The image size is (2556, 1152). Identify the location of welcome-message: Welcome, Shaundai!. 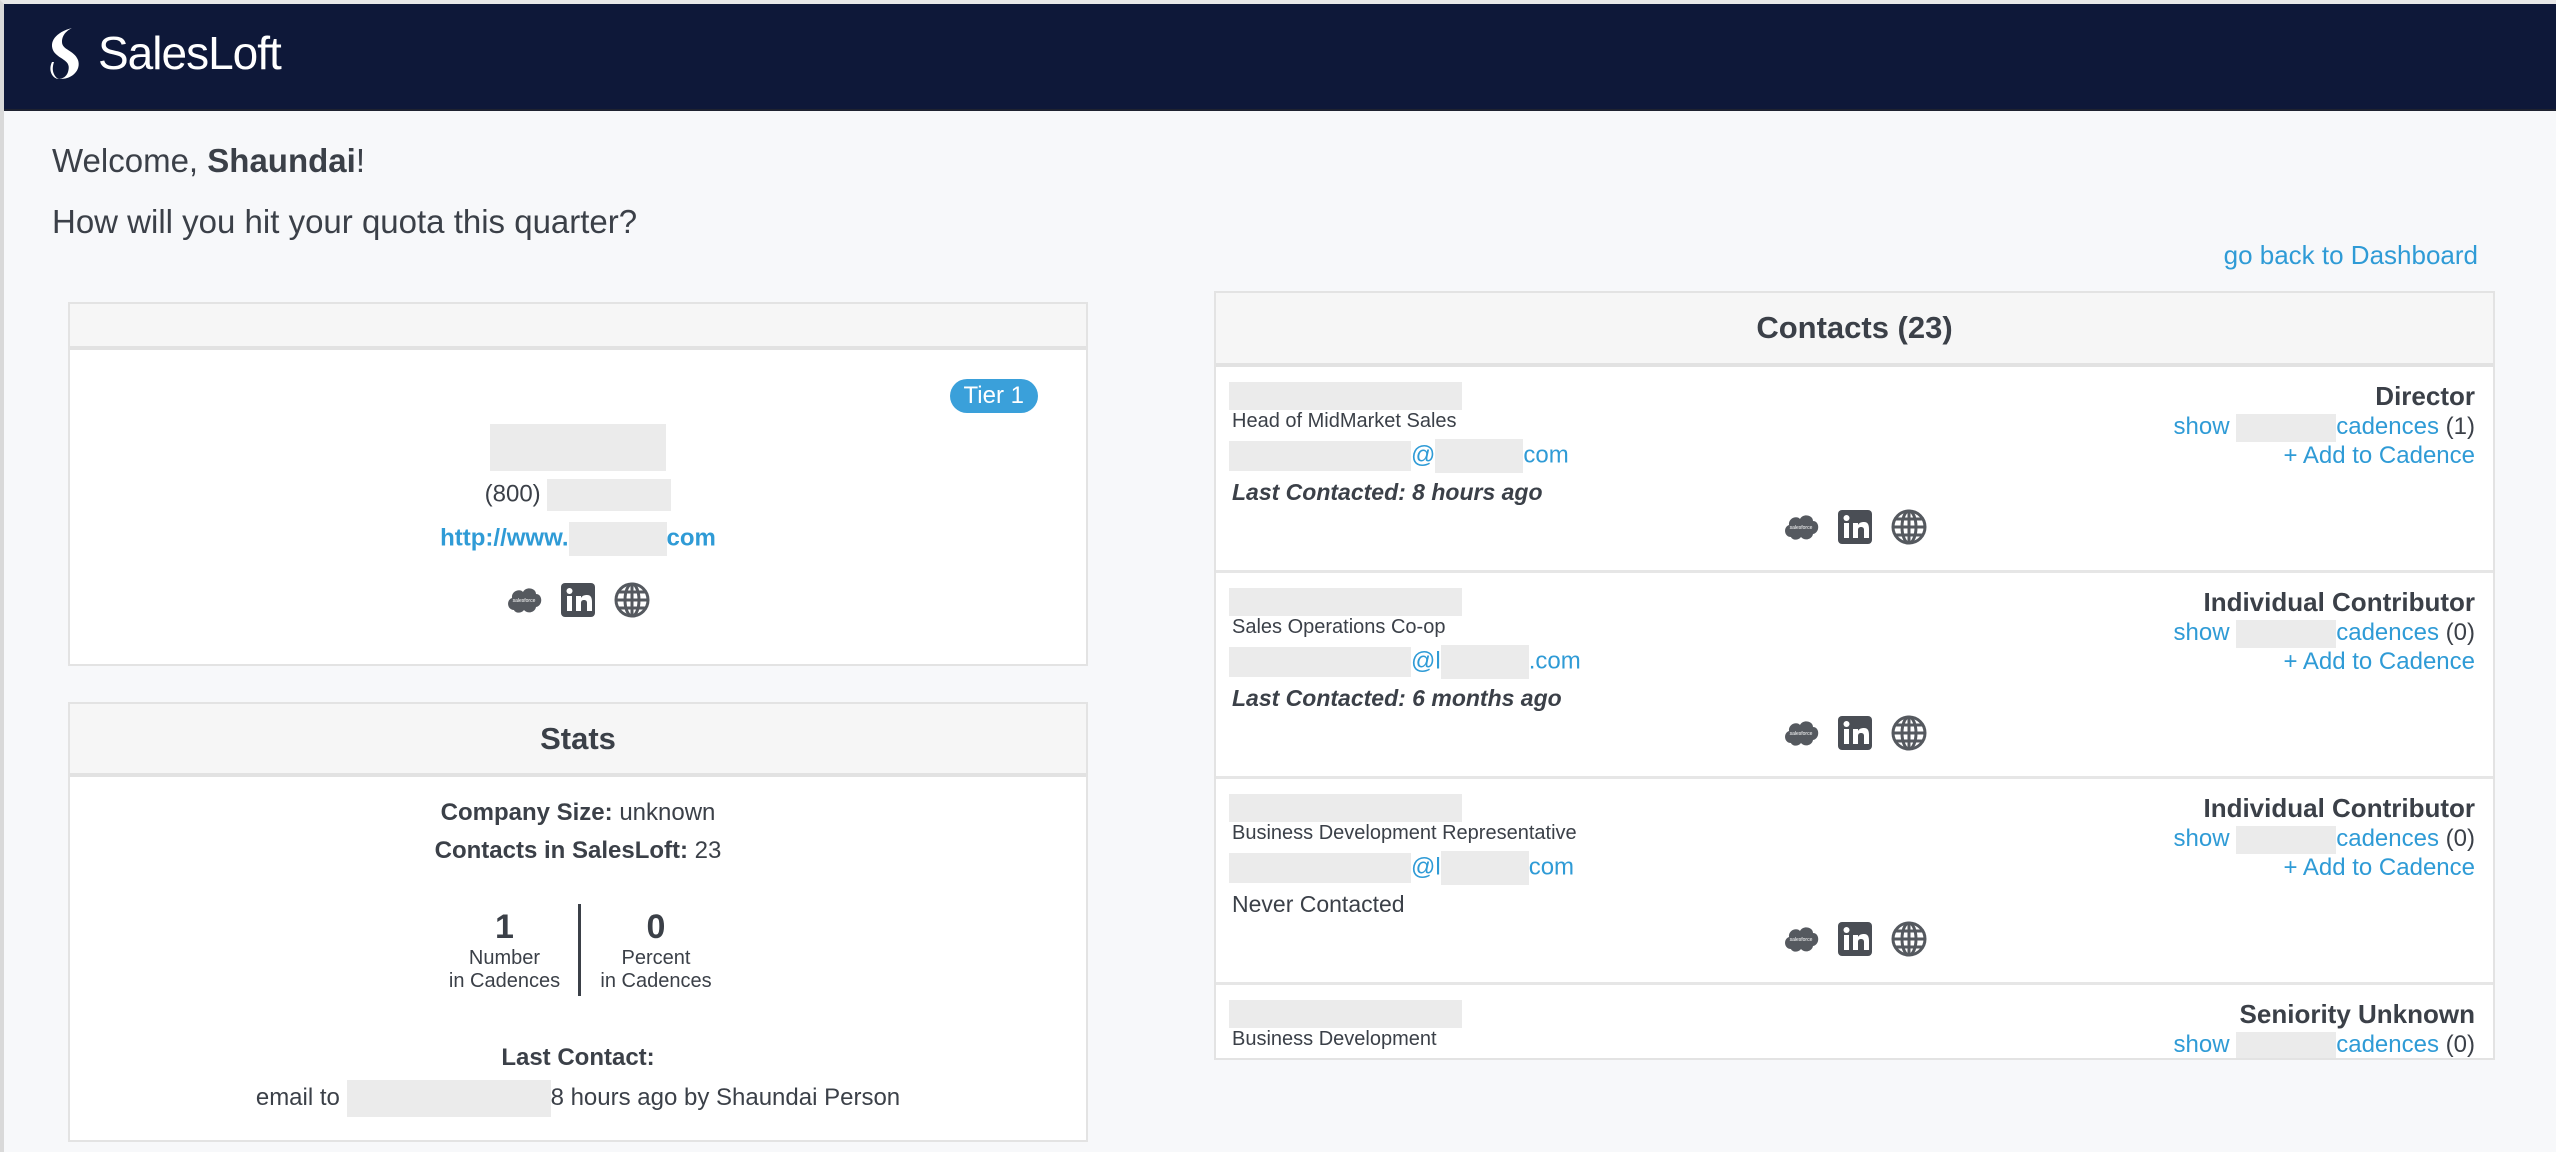
(208, 160).